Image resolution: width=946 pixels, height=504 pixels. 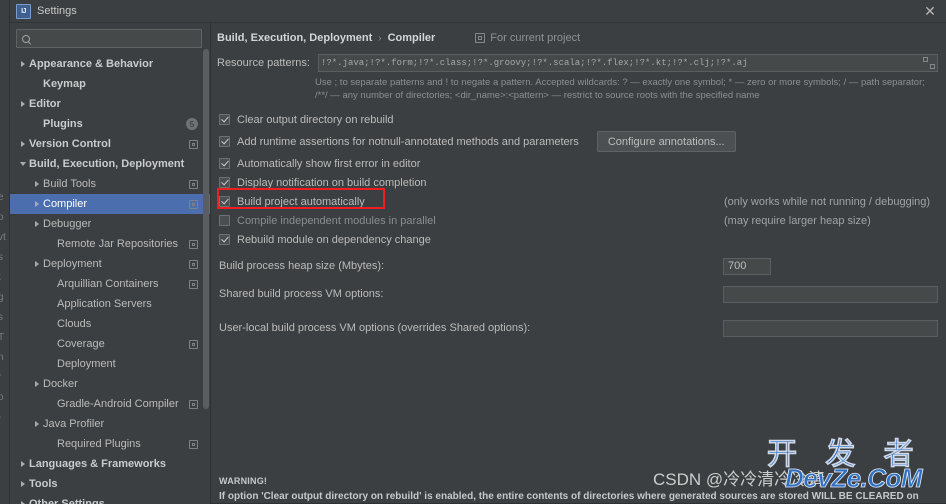 What do you see at coordinates (23, 11) in the screenshot?
I see `intellij-idea-icon: IJ` at bounding box center [23, 11].